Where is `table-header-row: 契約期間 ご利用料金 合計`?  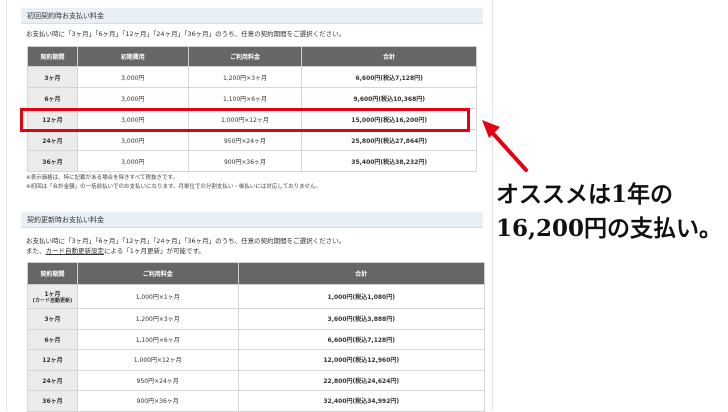 table-header-row: 契約期間 ご利用料金 合計 is located at coordinates (256, 273).